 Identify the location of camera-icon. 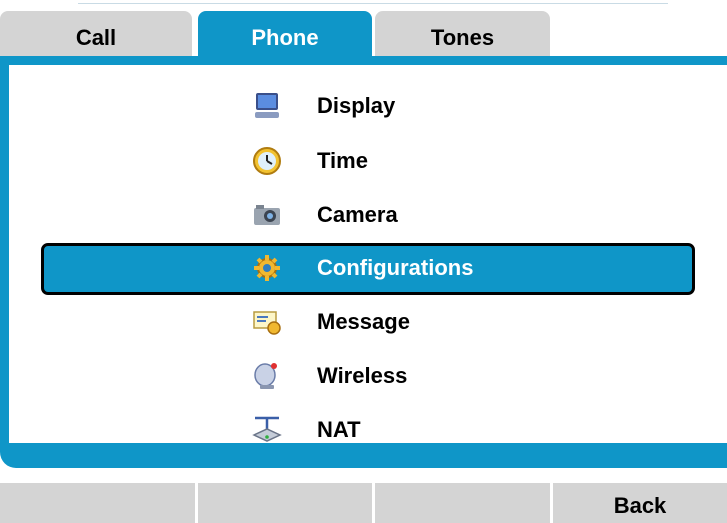
(267, 215).